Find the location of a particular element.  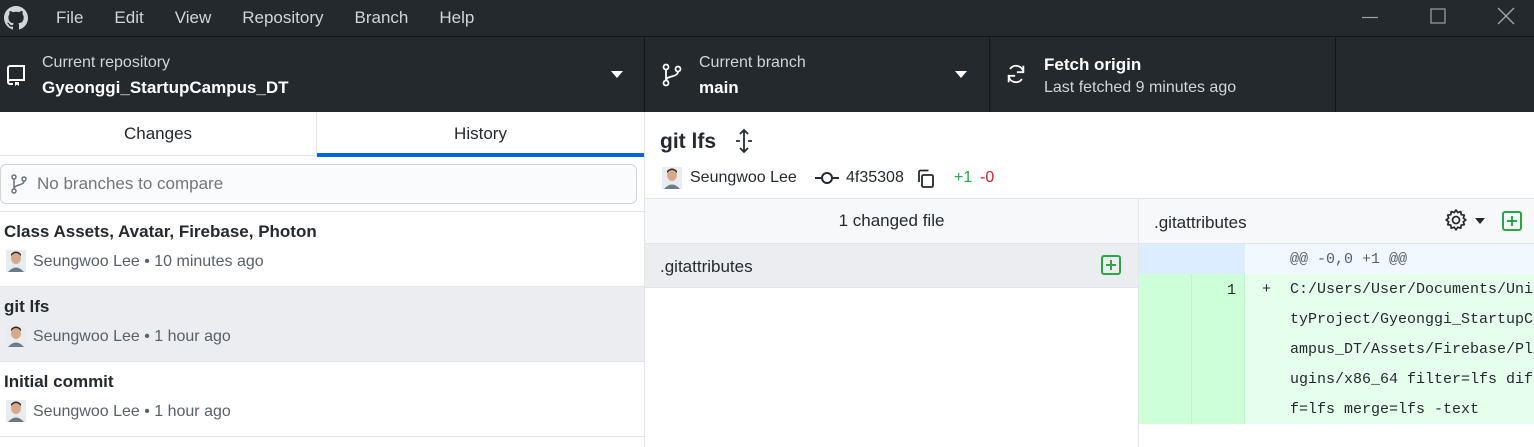

branch-compare is located at coordinates (322, 184).